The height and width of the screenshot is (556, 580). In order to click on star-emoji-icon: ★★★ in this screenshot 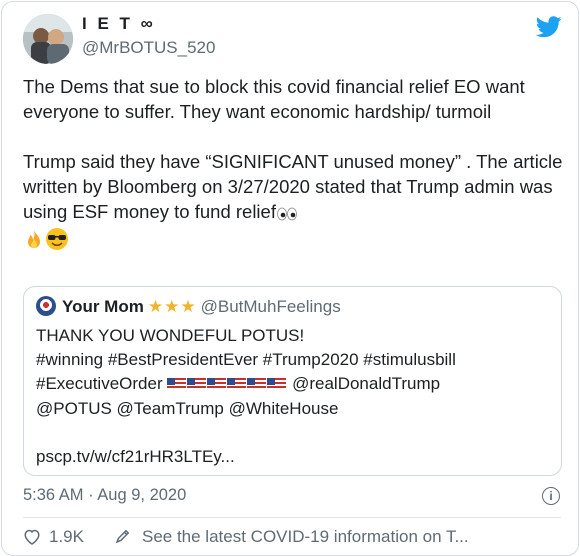, I will do `click(172, 306)`.